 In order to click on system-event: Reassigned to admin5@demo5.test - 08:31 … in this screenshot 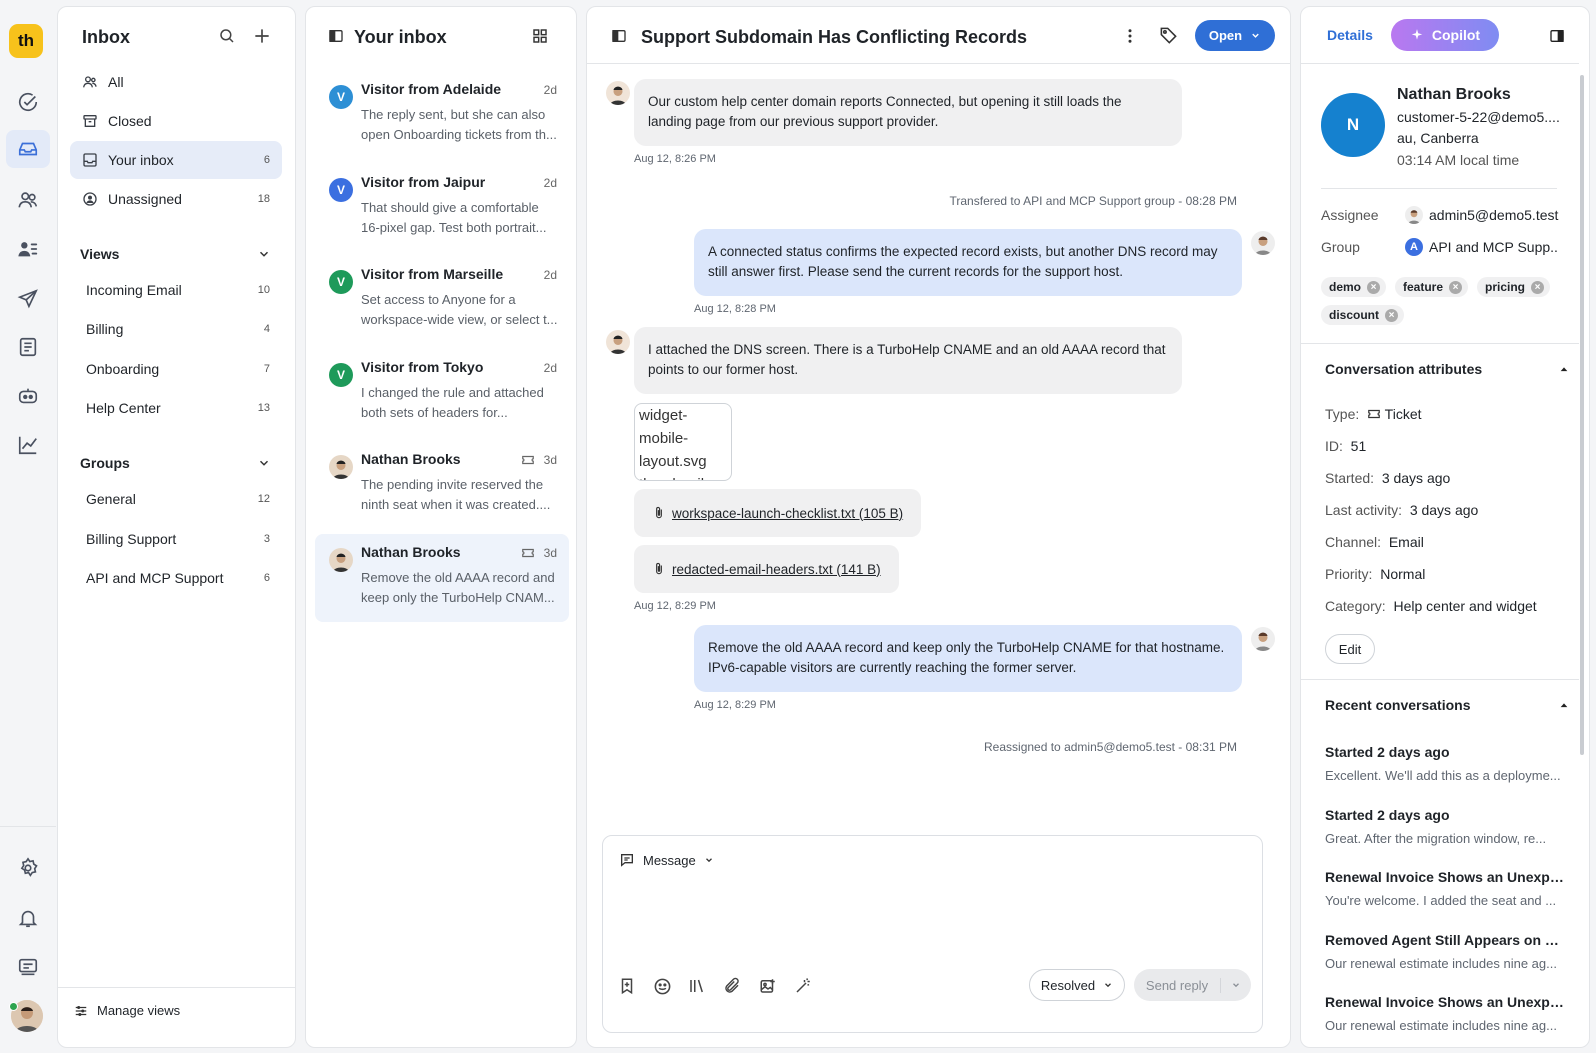, I will do `click(1110, 747)`.